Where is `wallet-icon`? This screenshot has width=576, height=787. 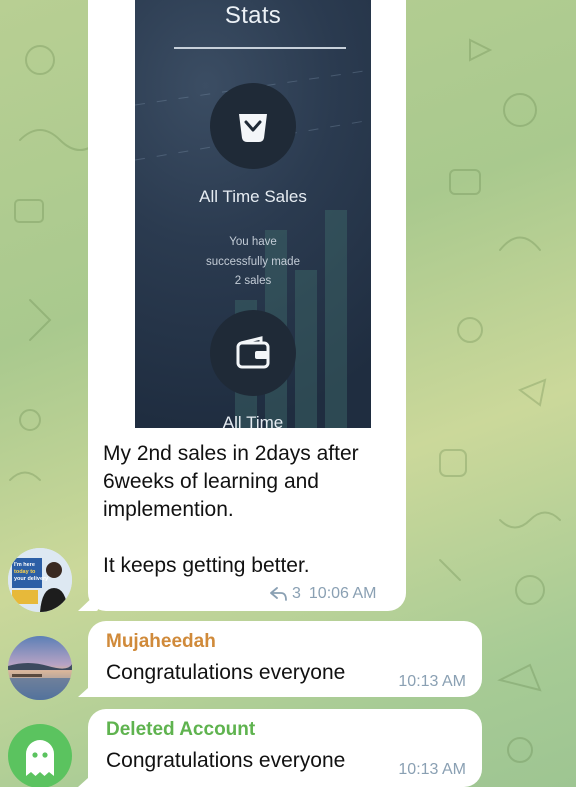
wallet-icon is located at coordinates (253, 352).